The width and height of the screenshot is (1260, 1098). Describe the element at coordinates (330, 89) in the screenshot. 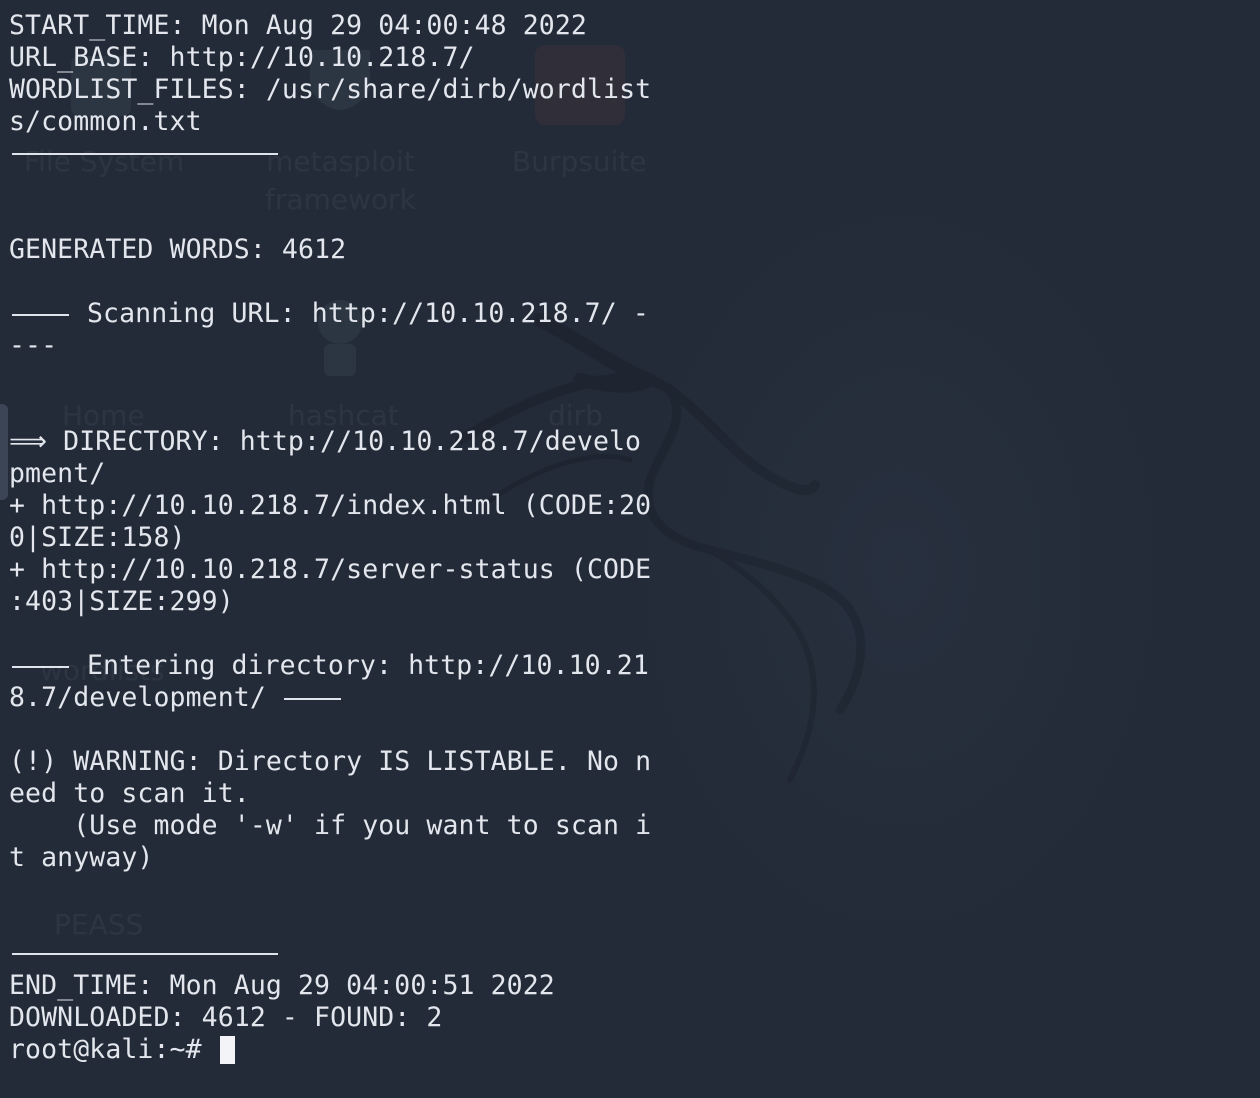

I see `wordlist-files-line: WORDLIST_FILES: /usr/share/dirb/wordlist` at that location.